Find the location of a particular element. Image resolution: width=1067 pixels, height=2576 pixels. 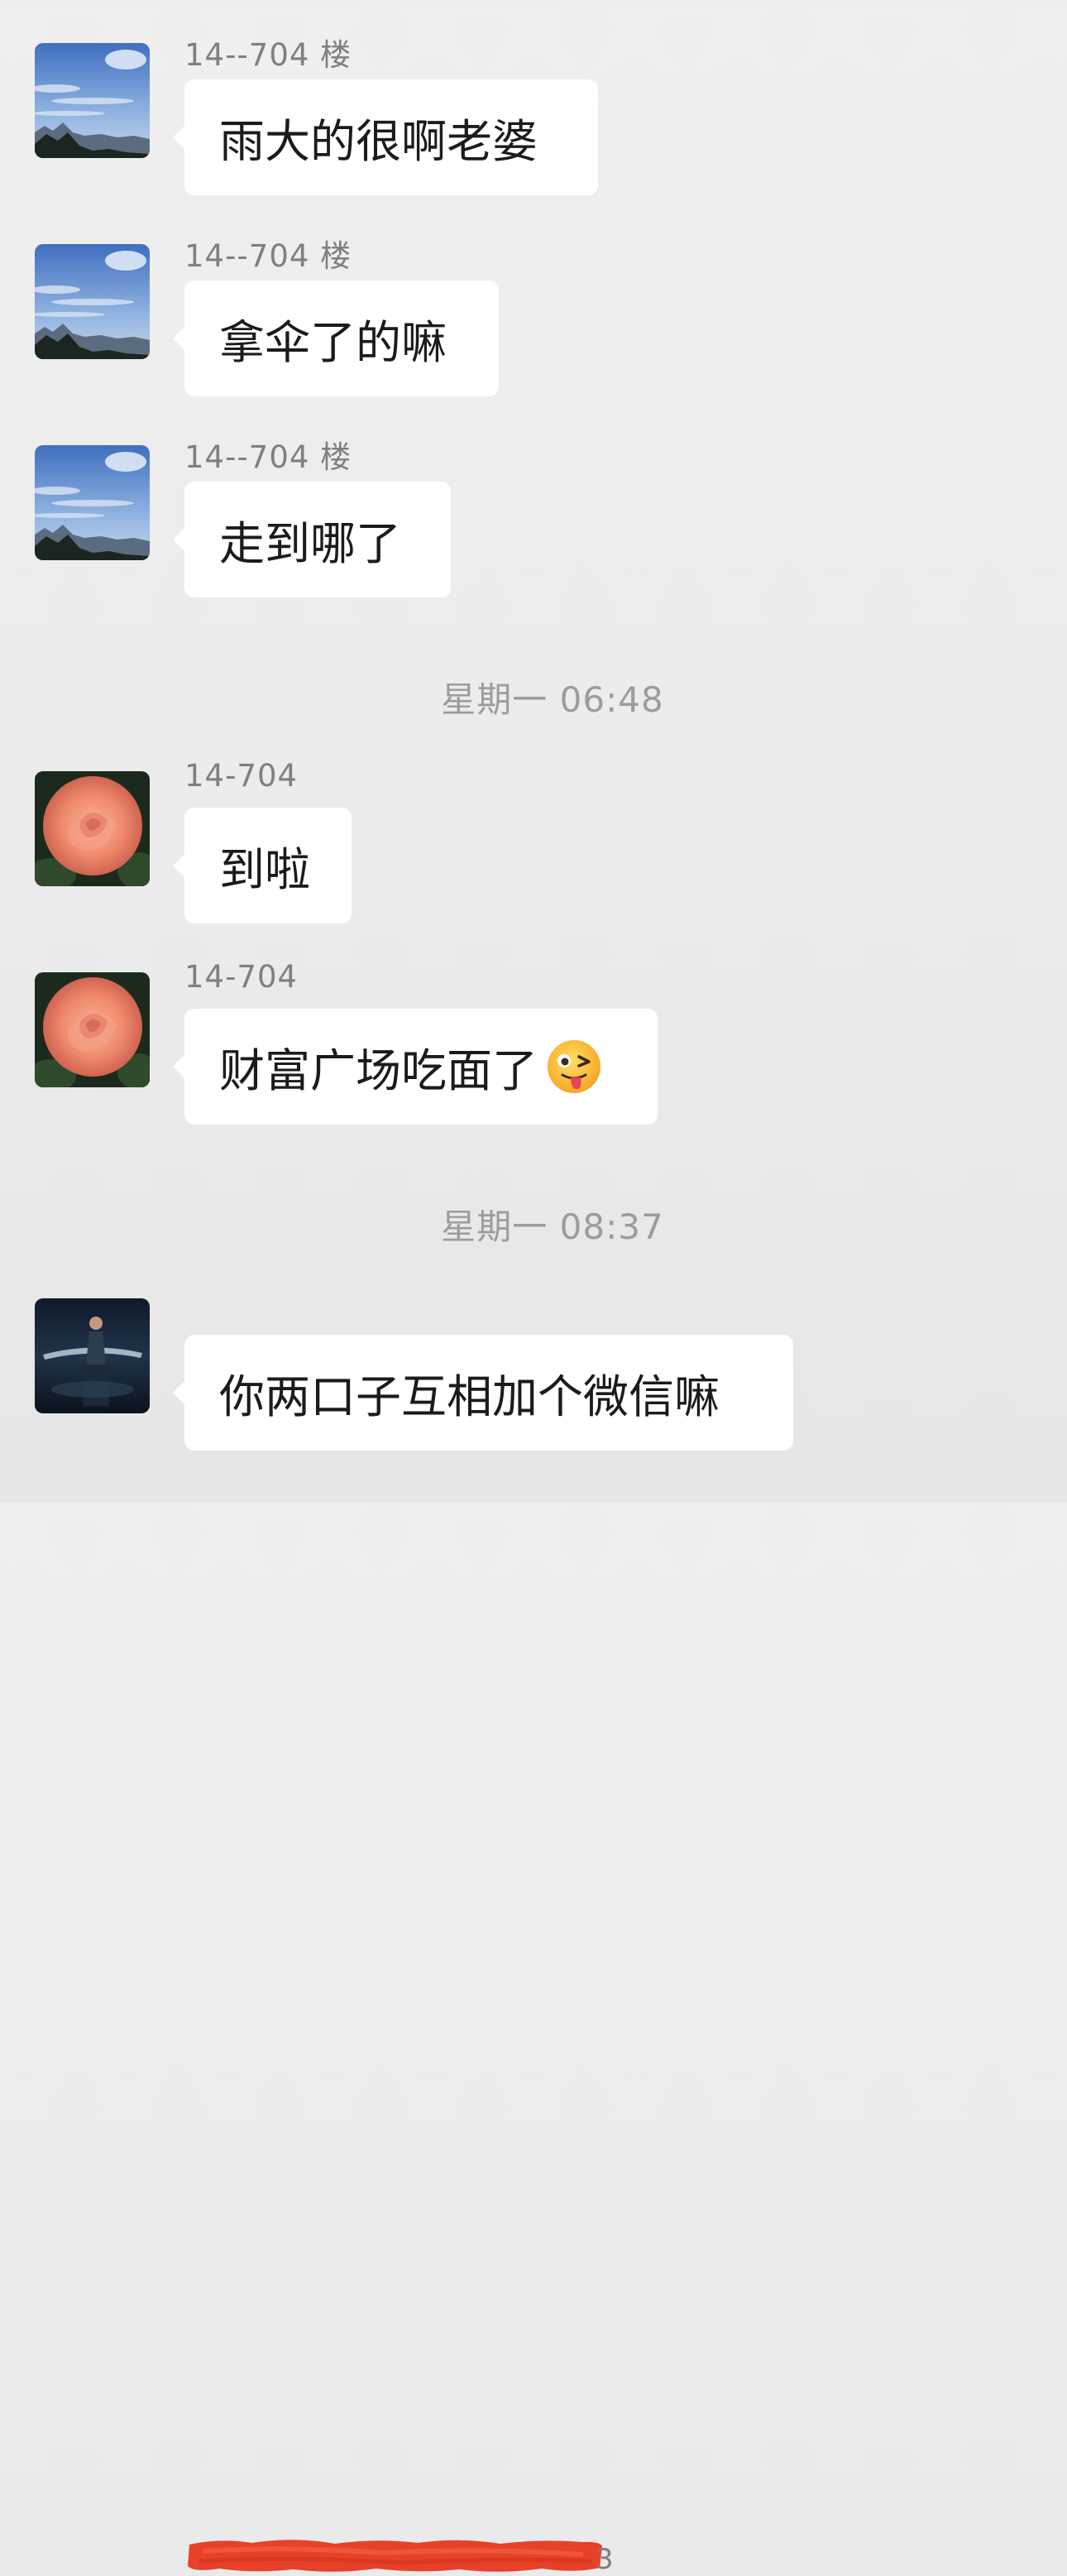

message-text: 你两口子互相加个微信嘛 is located at coordinates (469, 1397).